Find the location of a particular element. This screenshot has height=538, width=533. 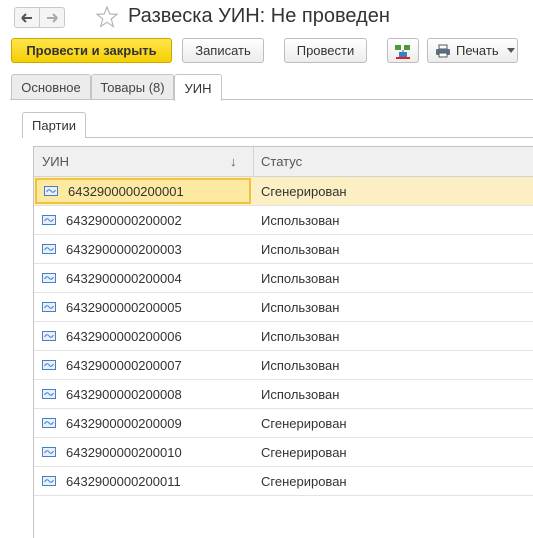

column-separator is located at coordinates (253, 161).